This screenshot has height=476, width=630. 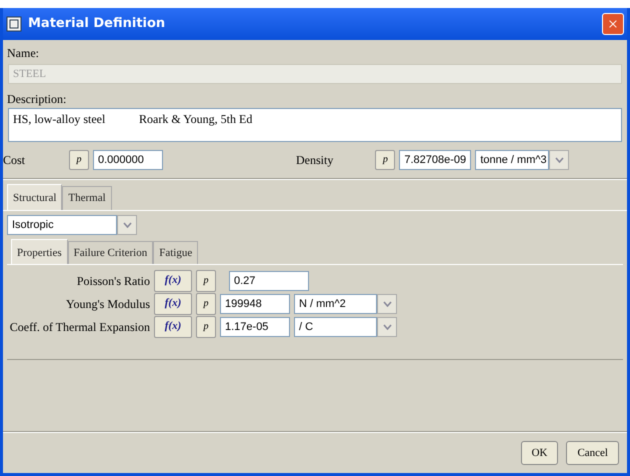 I want to click on window-title: Material Definition, so click(x=97, y=24).